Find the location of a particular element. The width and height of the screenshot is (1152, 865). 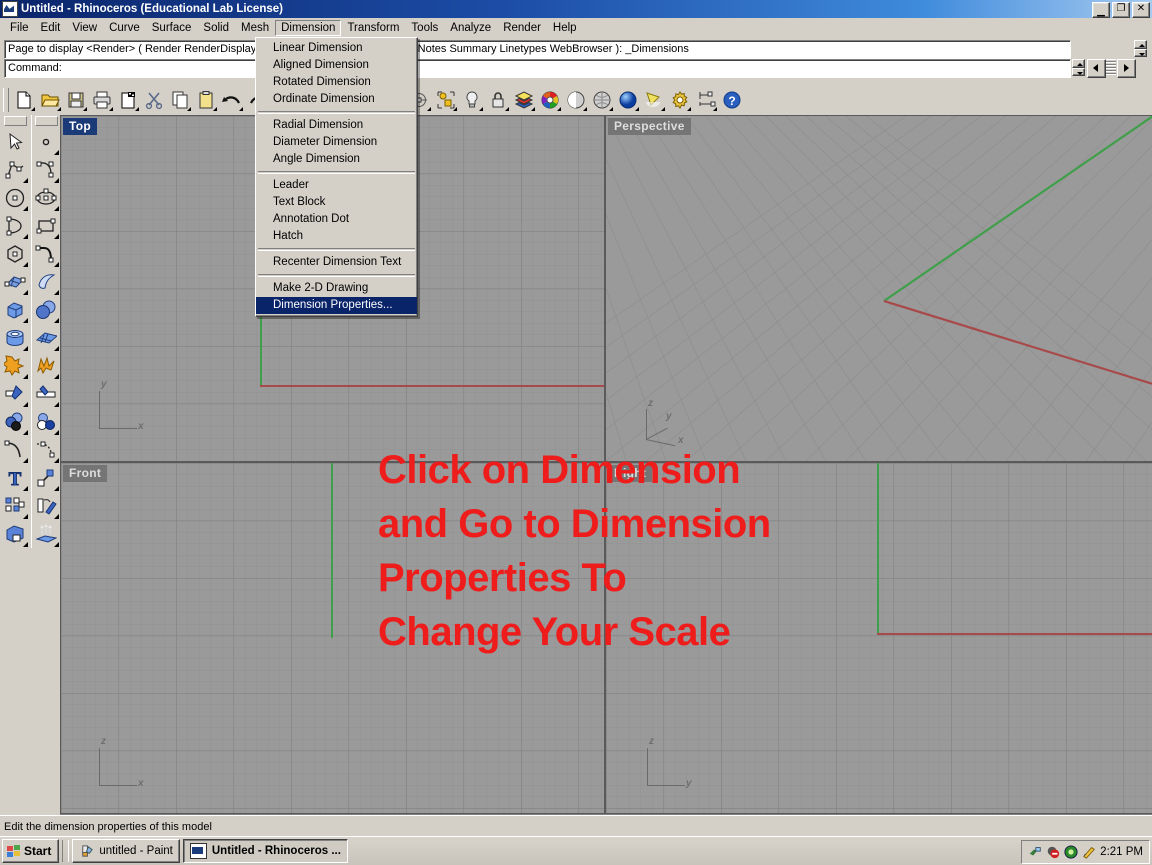

undo-arrow-icon is located at coordinates (232, 100).